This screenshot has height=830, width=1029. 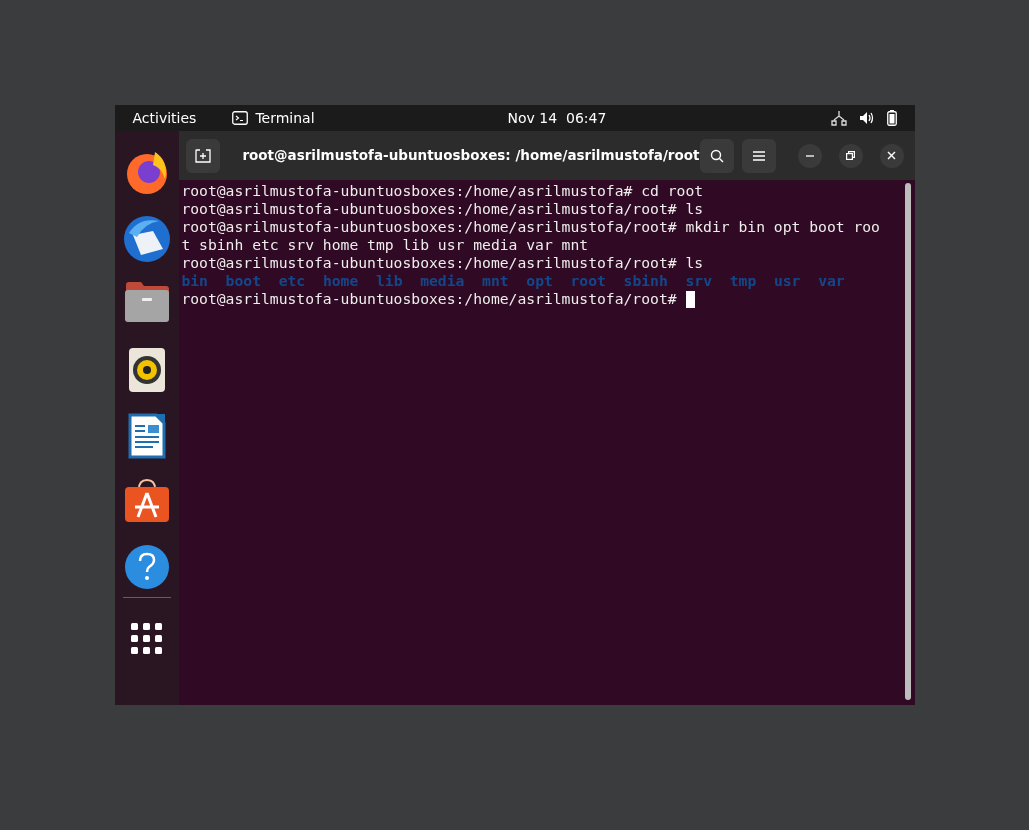 What do you see at coordinates (831, 281) in the screenshot?
I see `directory-name: var` at bounding box center [831, 281].